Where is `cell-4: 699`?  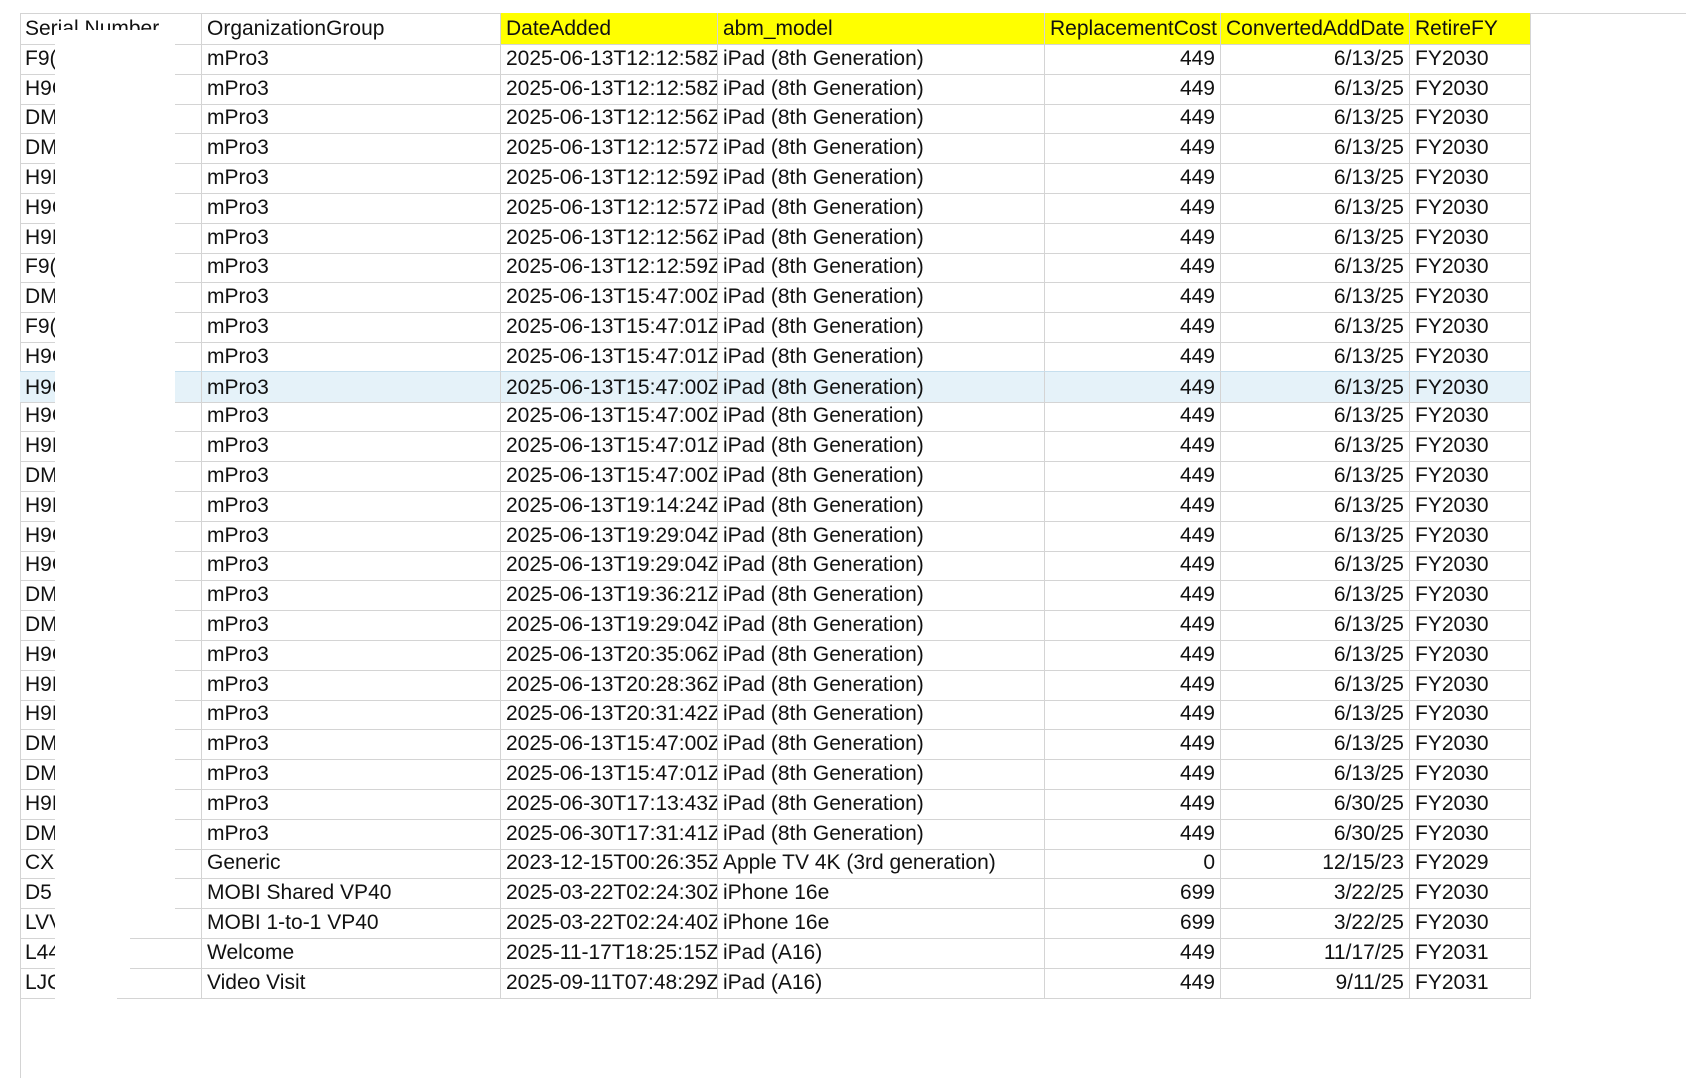 cell-4: 699 is located at coordinates (1133, 893).